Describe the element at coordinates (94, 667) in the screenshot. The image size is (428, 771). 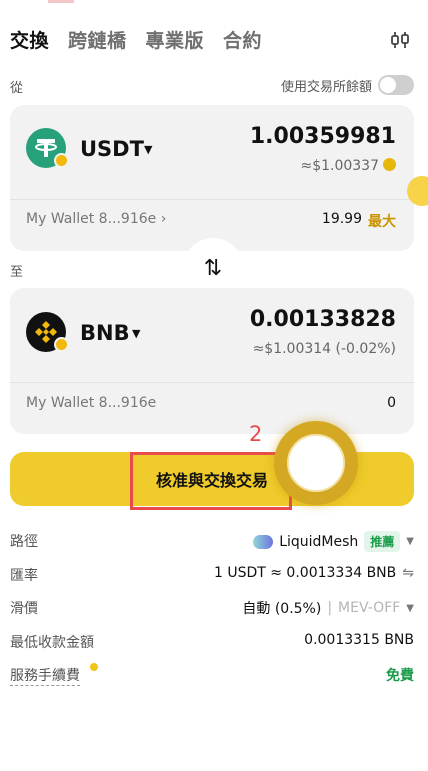
I see `notification-dot` at that location.